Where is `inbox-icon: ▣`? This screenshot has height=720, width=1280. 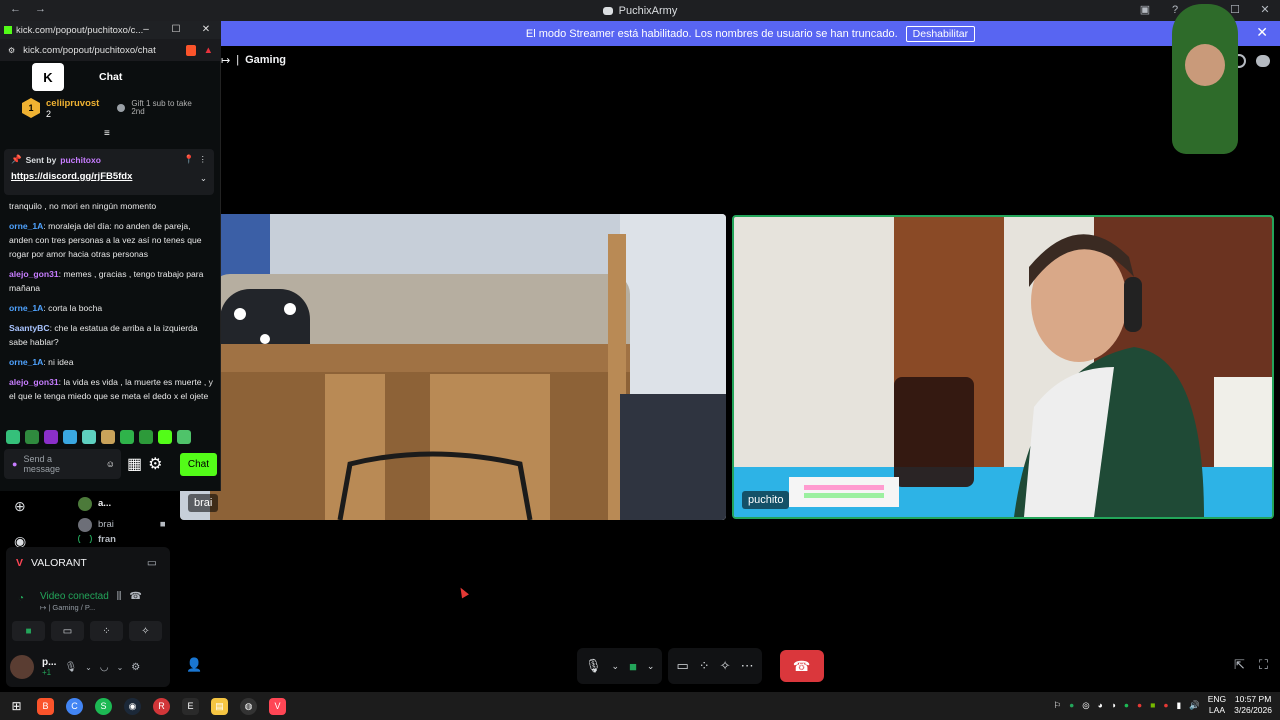 inbox-icon: ▣ is located at coordinates (1145, 10).